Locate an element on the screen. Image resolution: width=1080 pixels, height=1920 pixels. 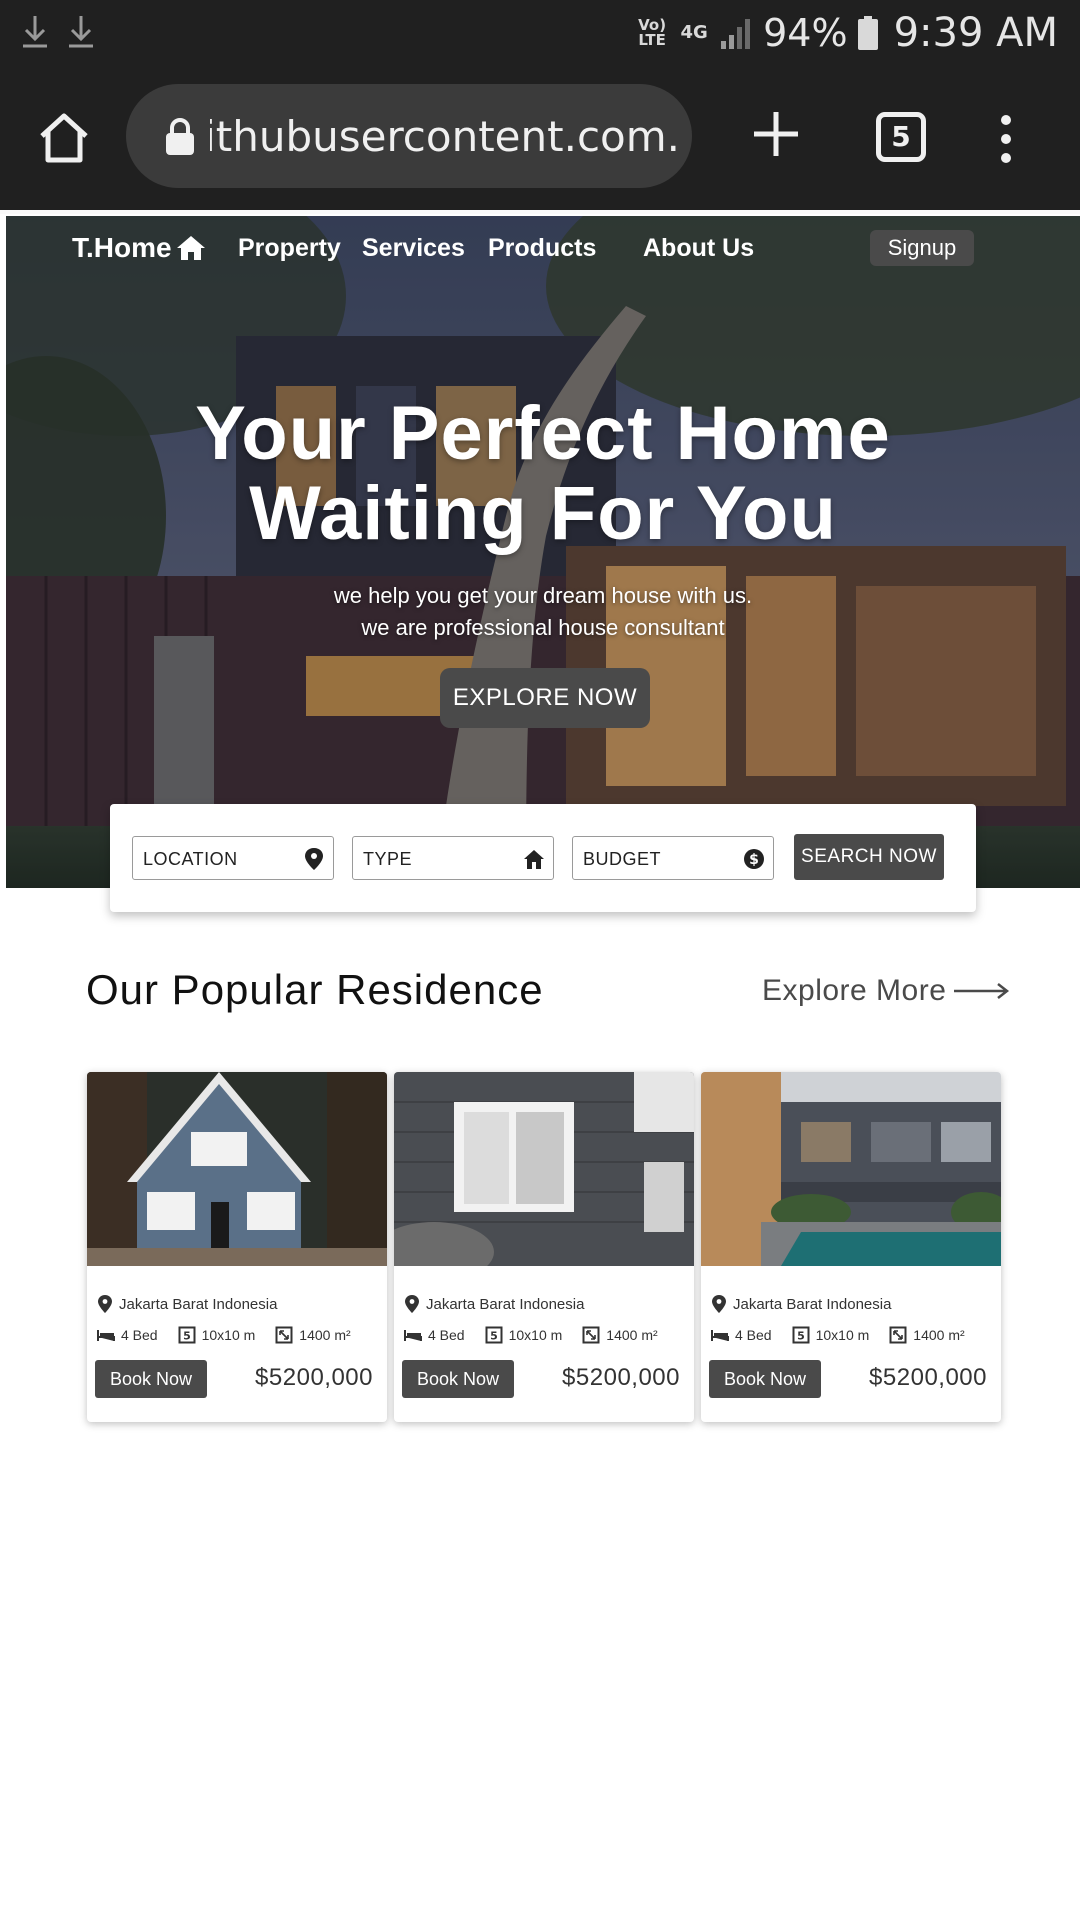
battery-icon is located at coordinates (867, 33).